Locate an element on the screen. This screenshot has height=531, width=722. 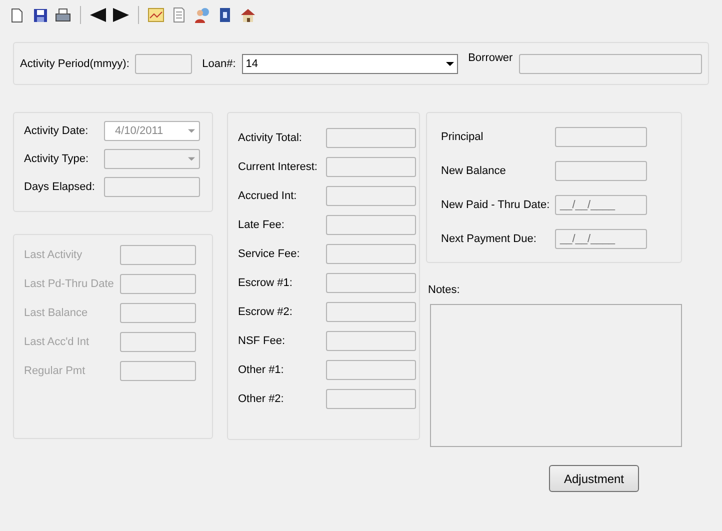
field-label: Days Elapsed: is located at coordinates (60, 187).